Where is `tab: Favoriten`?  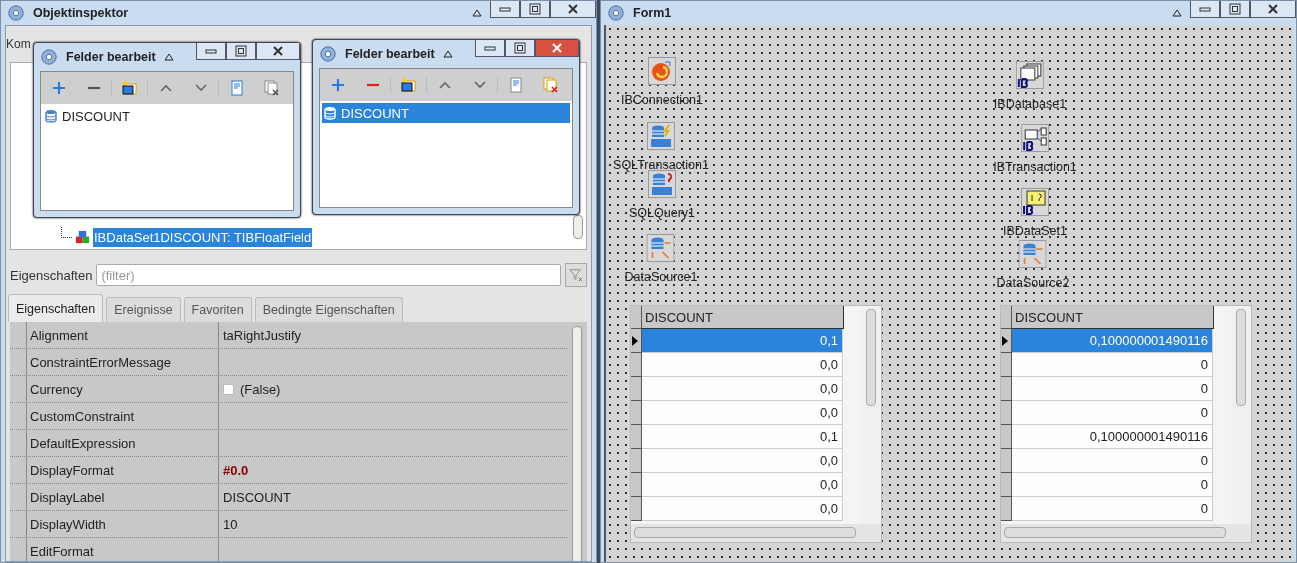 tab: Favoriten is located at coordinates (217, 309).